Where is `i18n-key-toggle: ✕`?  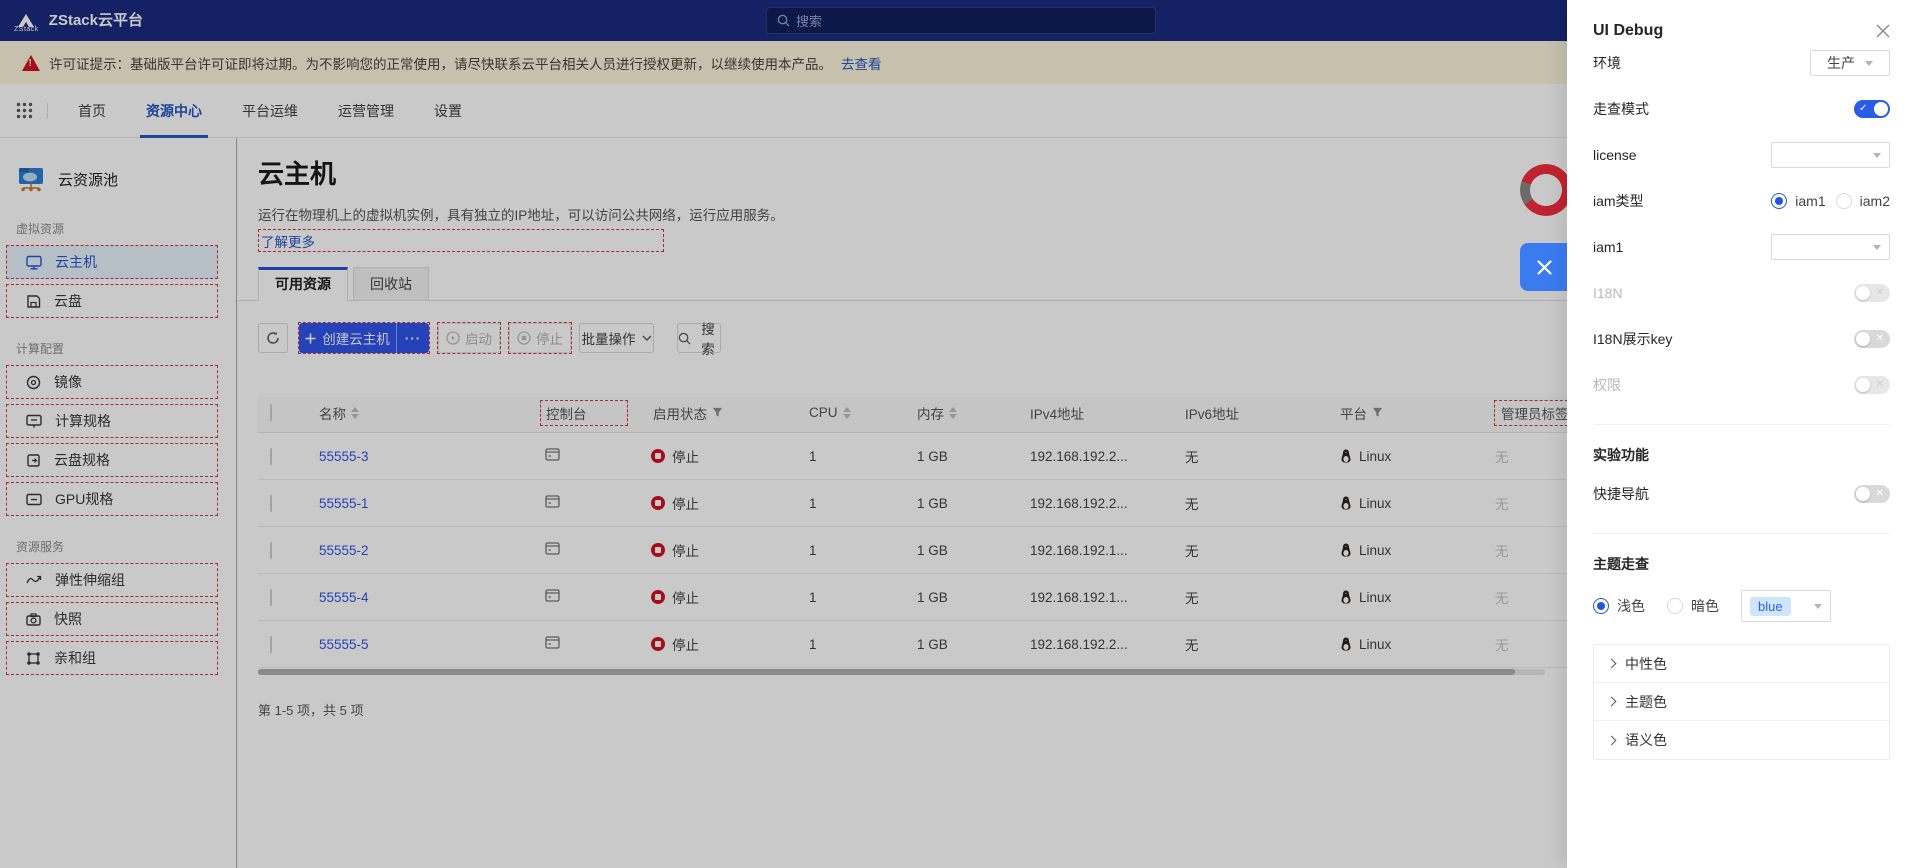 i18n-key-toggle: ✕ is located at coordinates (1872, 339).